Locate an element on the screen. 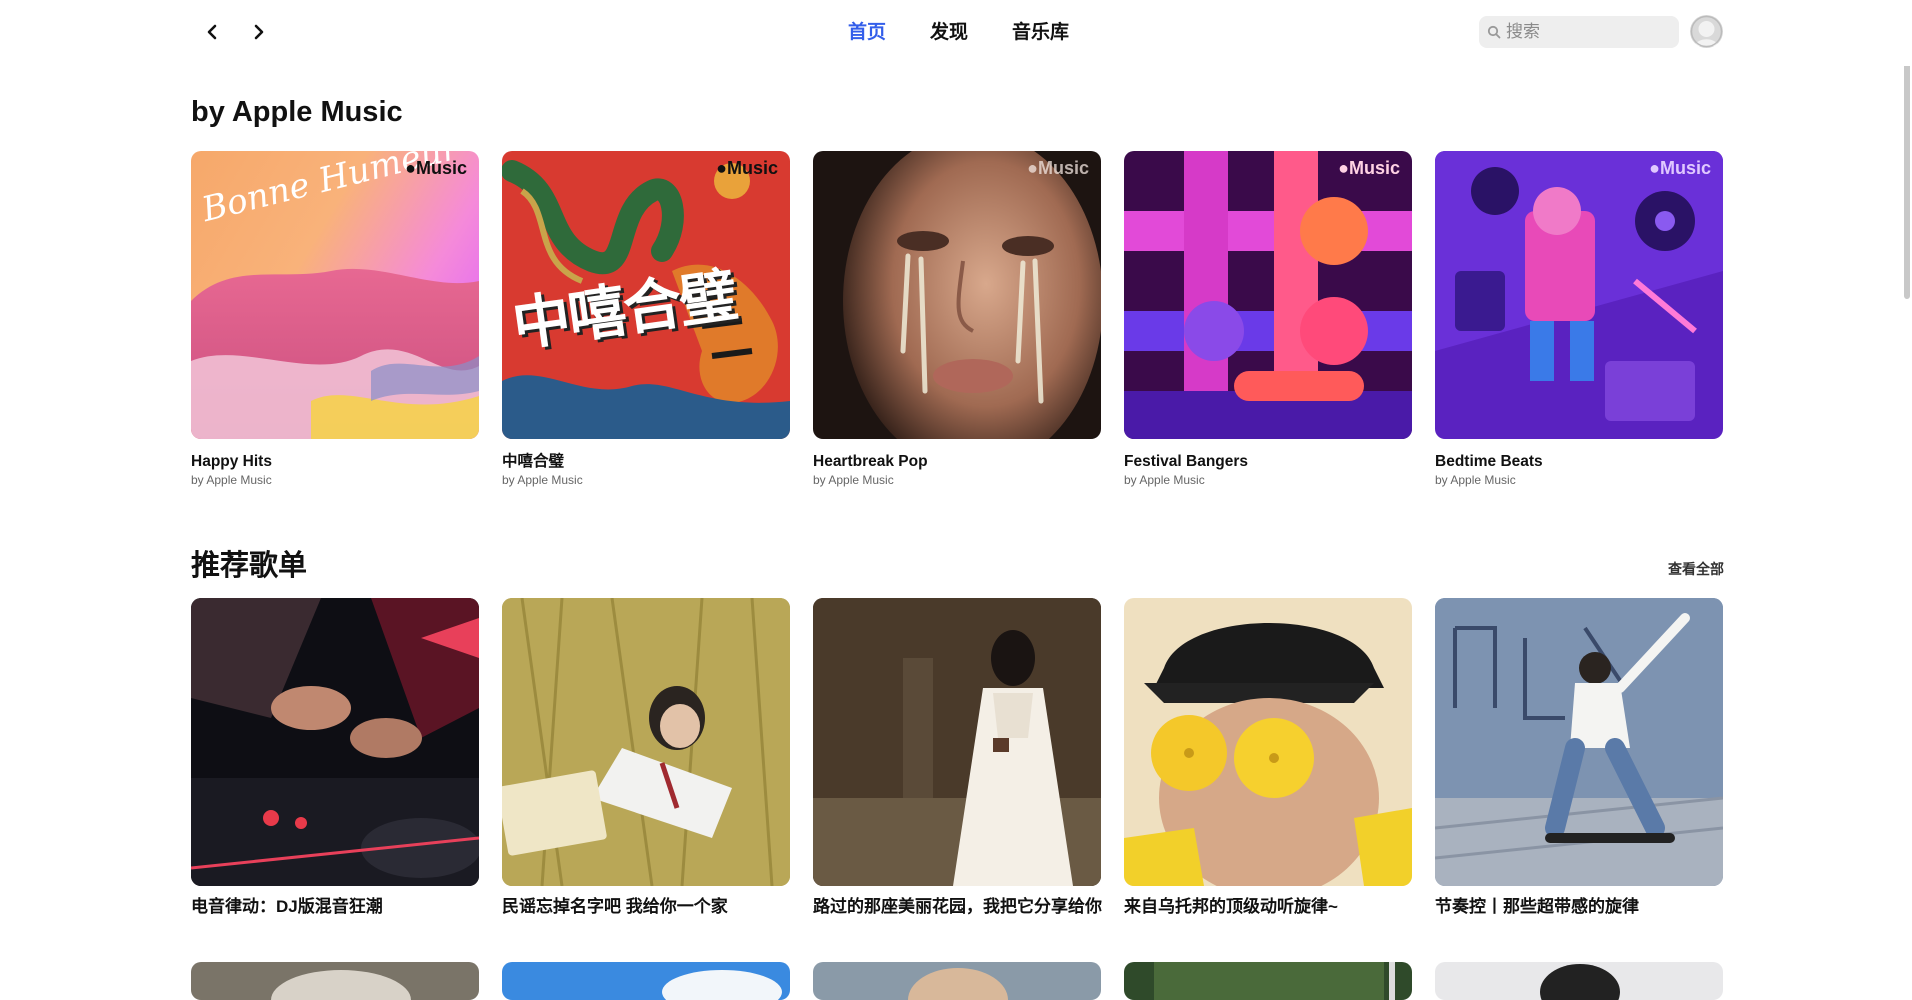 The height and width of the screenshot is (1000, 1912). see-all-link: 查看全部 is located at coordinates (1696, 569).